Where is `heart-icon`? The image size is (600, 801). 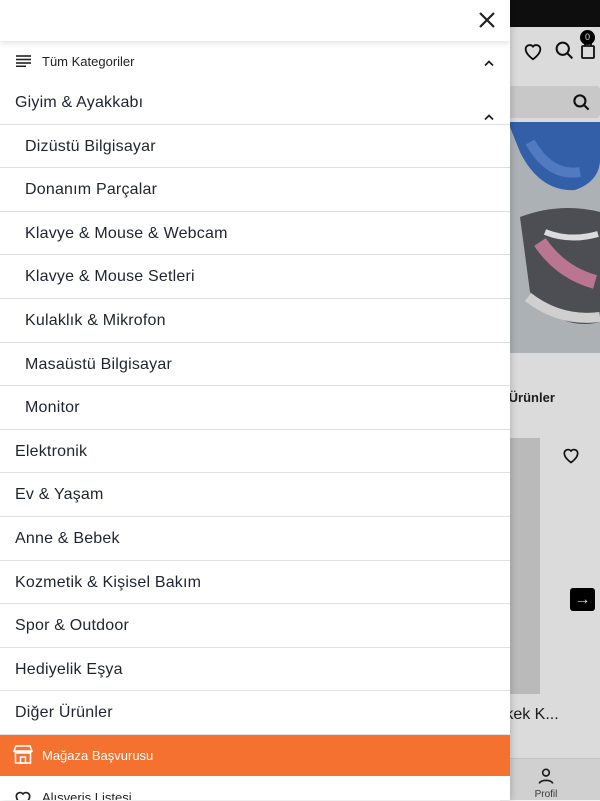
heart-icon is located at coordinates (23, 794).